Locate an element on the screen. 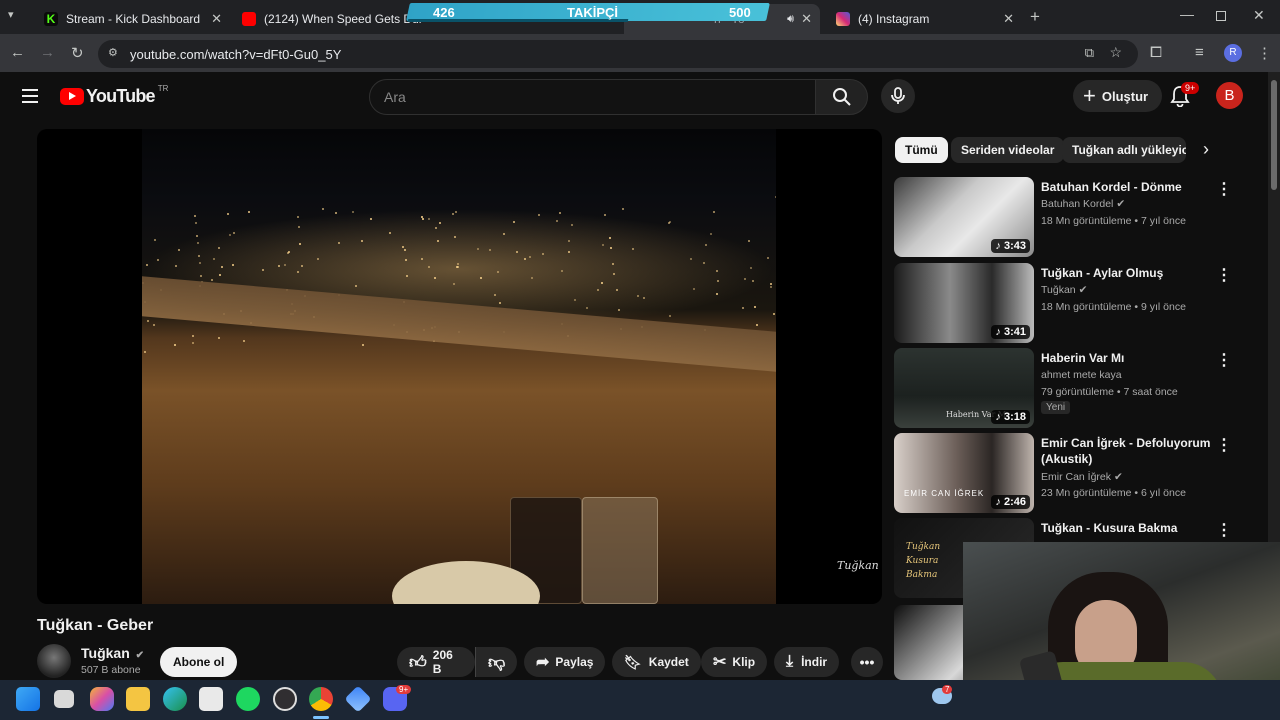 The image size is (1280, 720). chip-uploader: Tuğkan adlı yükleyici is located at coordinates (1124, 150).